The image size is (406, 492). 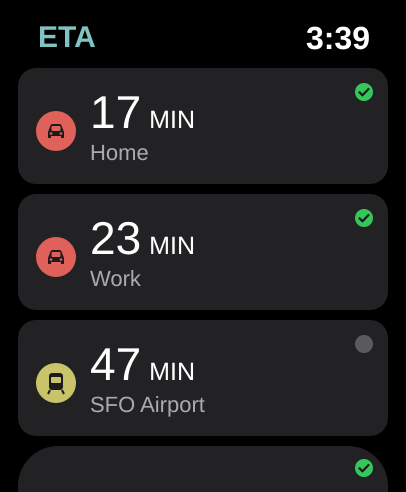 I want to click on clock-time: 3:39, so click(x=338, y=38).